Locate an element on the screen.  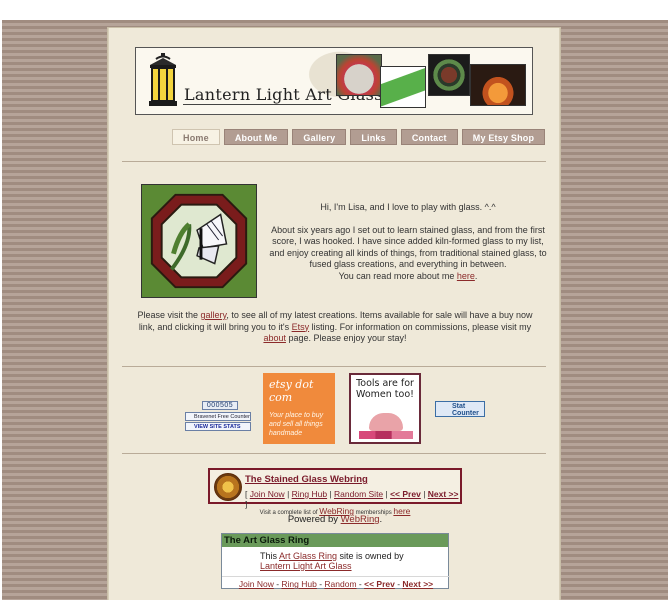
about-here-link: here is located at coordinates (466, 276).